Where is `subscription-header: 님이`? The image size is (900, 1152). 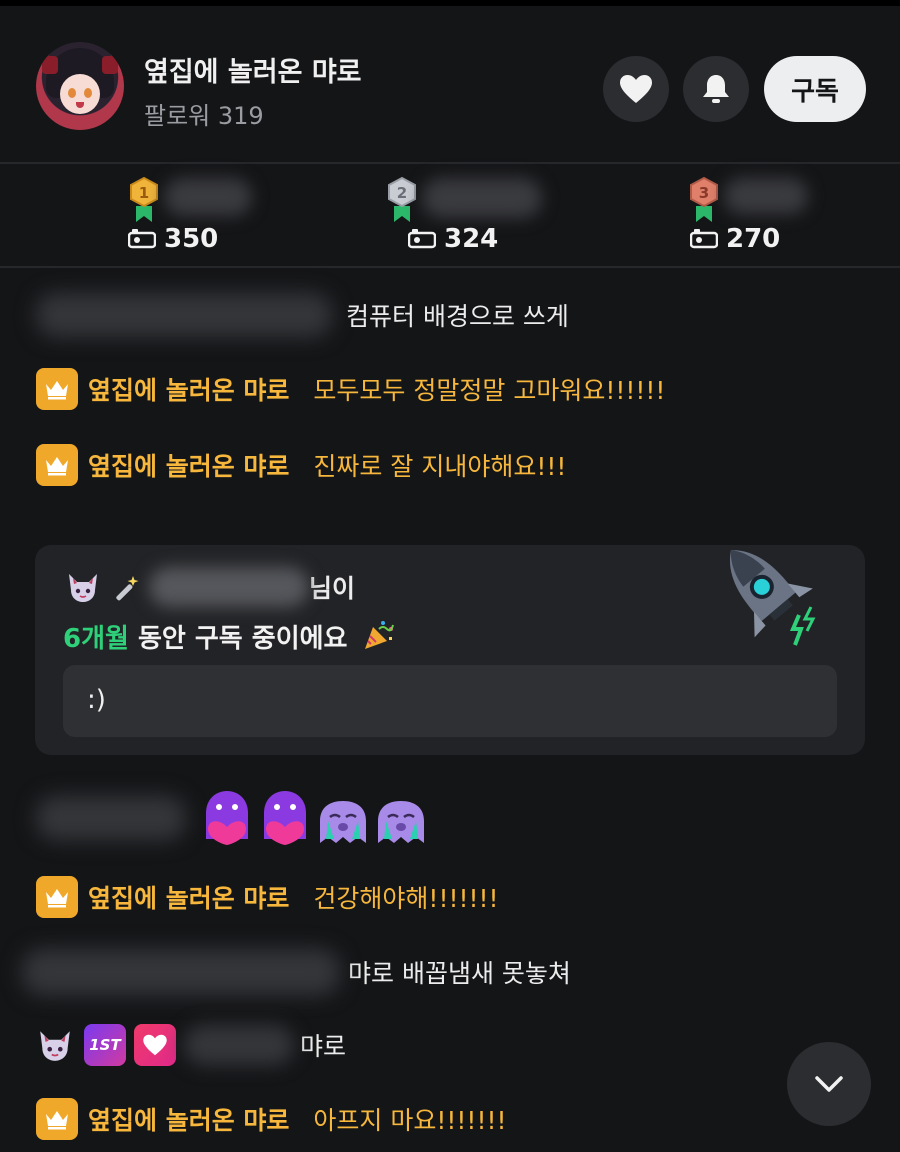 subscription-header: 님이 is located at coordinates (210, 587).